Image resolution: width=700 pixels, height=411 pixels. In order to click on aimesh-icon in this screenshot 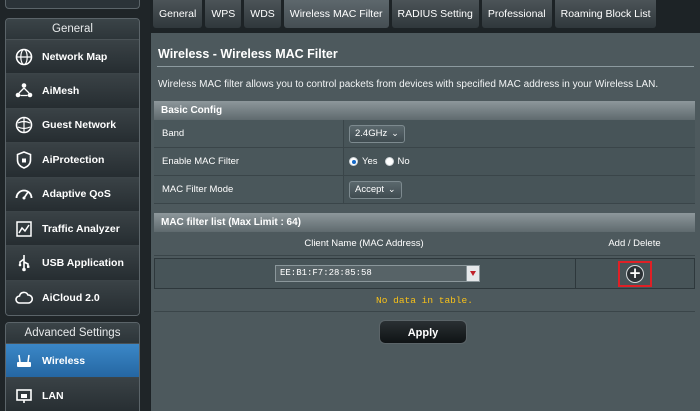, I will do `click(24, 91)`.